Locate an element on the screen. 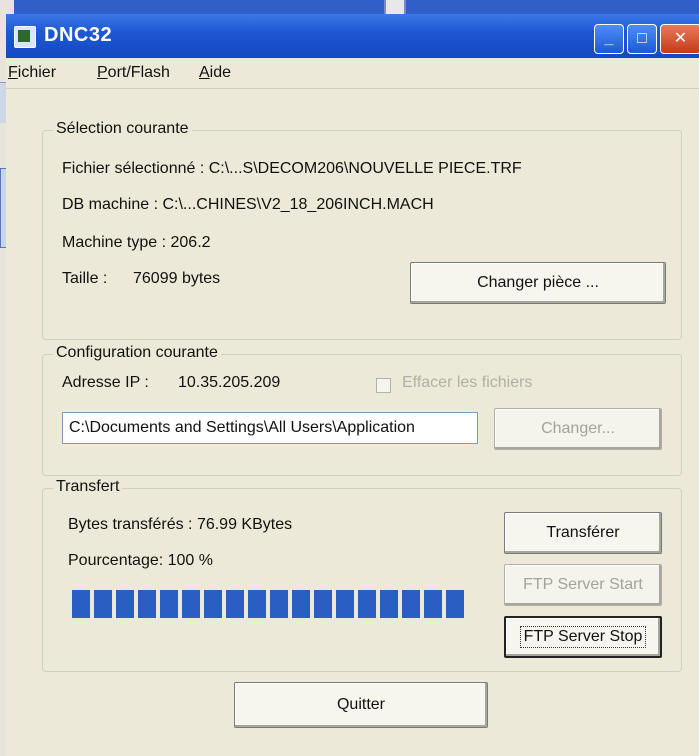 The height and width of the screenshot is (756, 699). app-icon is located at coordinates (25, 37).